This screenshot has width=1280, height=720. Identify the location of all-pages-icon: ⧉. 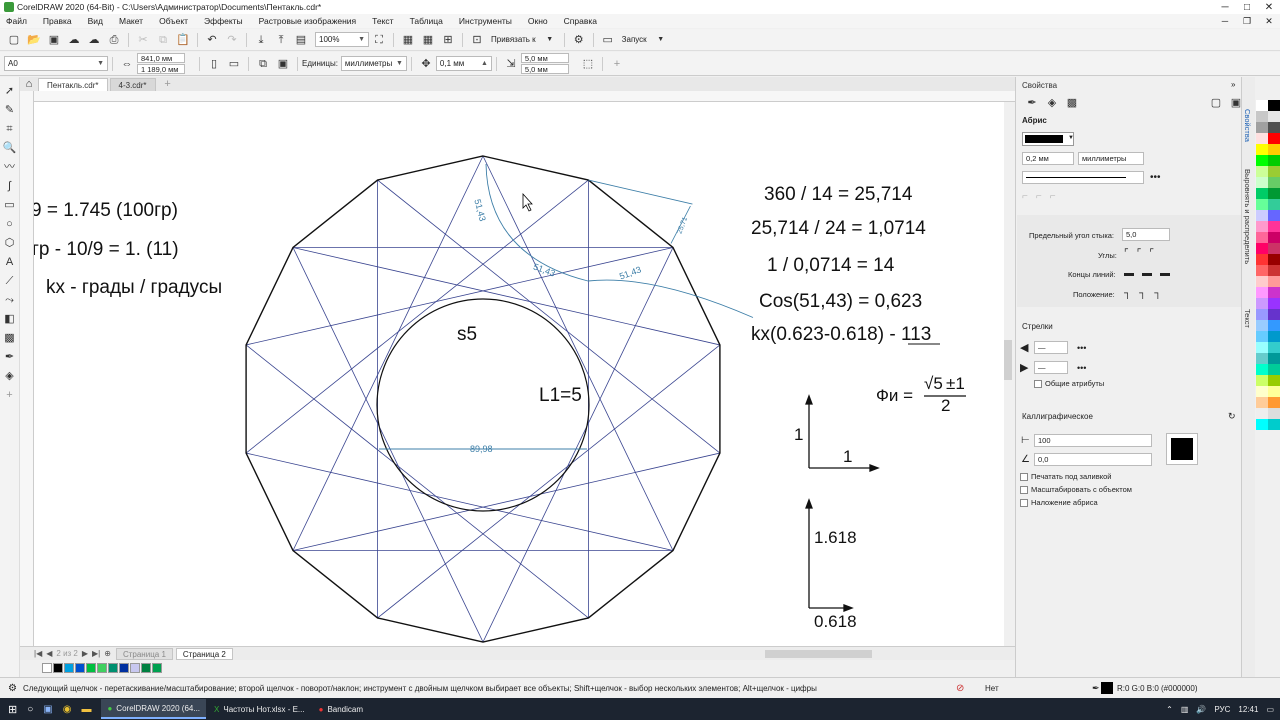
(263, 64).